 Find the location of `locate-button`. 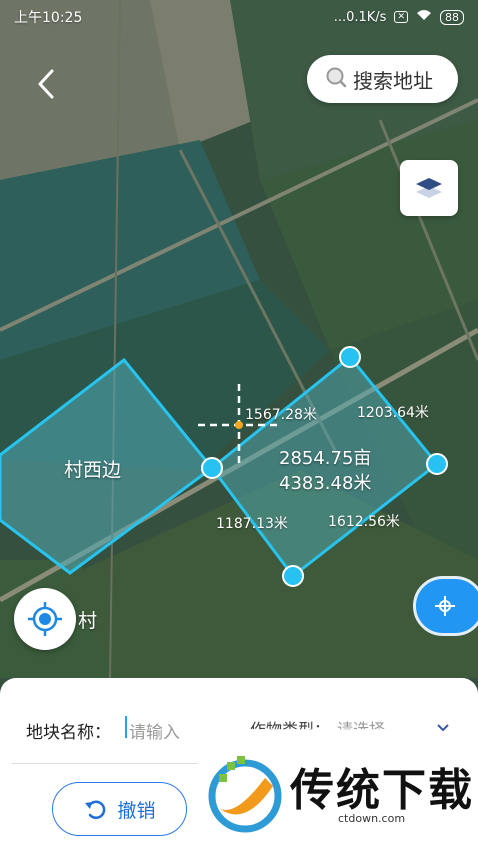

locate-button is located at coordinates (45, 619).